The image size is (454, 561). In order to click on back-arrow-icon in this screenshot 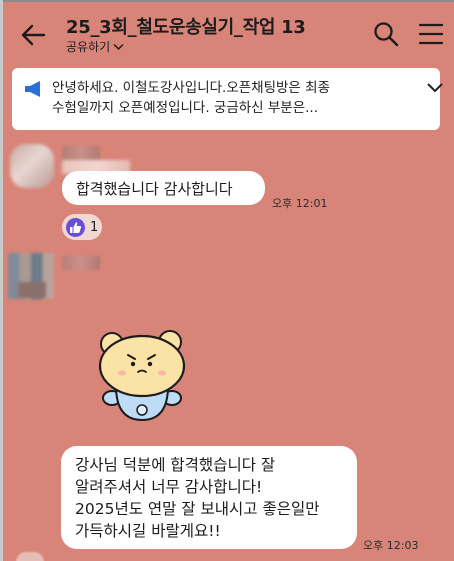, I will do `click(33, 35)`.